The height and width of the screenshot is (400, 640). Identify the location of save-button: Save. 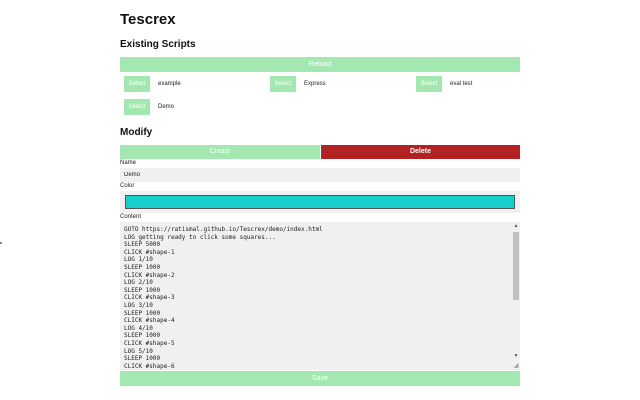
(320, 378).